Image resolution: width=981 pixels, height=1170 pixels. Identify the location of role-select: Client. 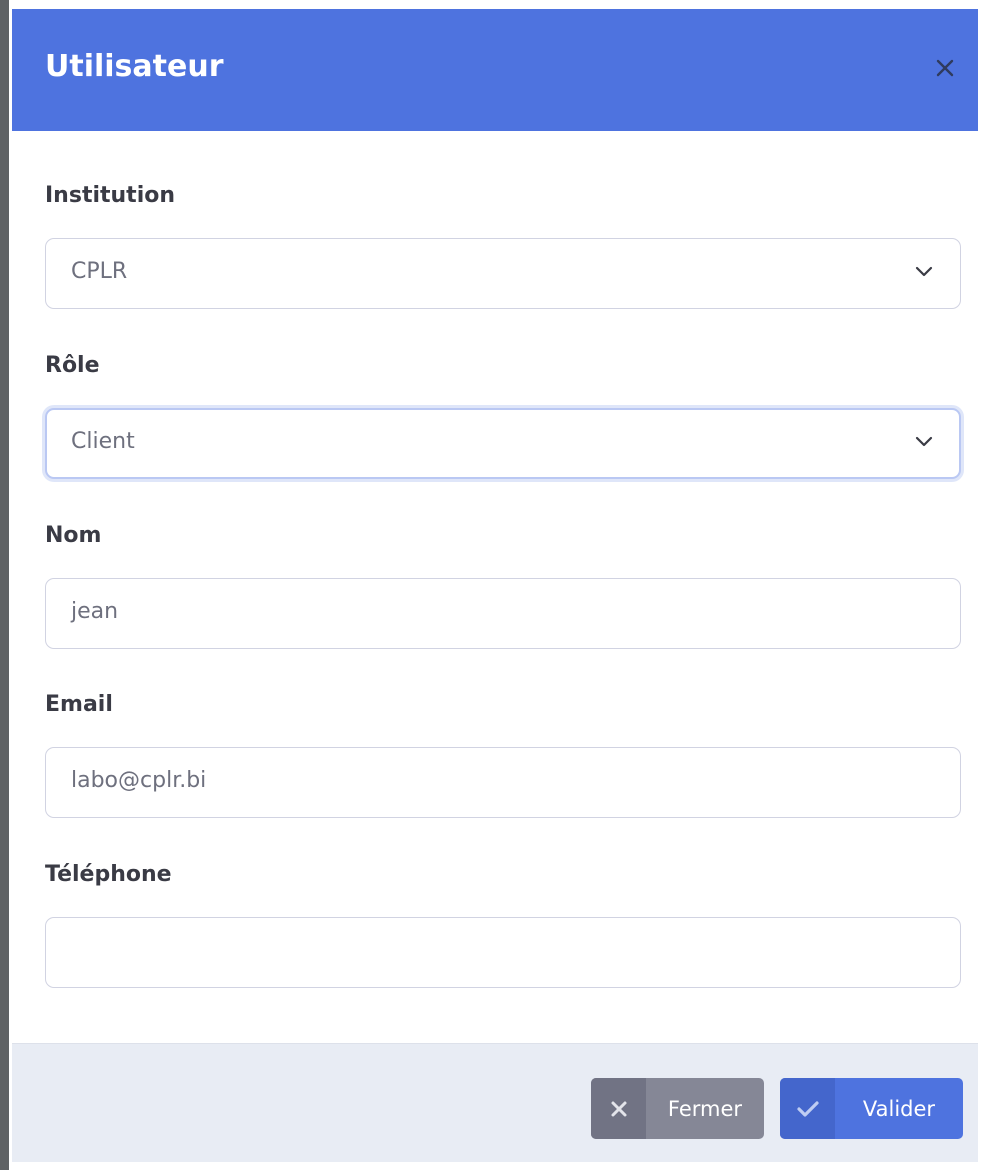
(503, 443).